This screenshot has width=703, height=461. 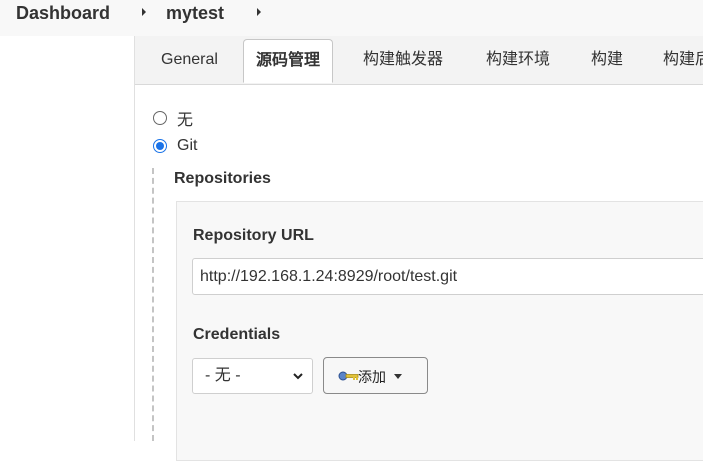 I want to click on breadcrumb-menu-caret-icon, so click(x=259, y=12).